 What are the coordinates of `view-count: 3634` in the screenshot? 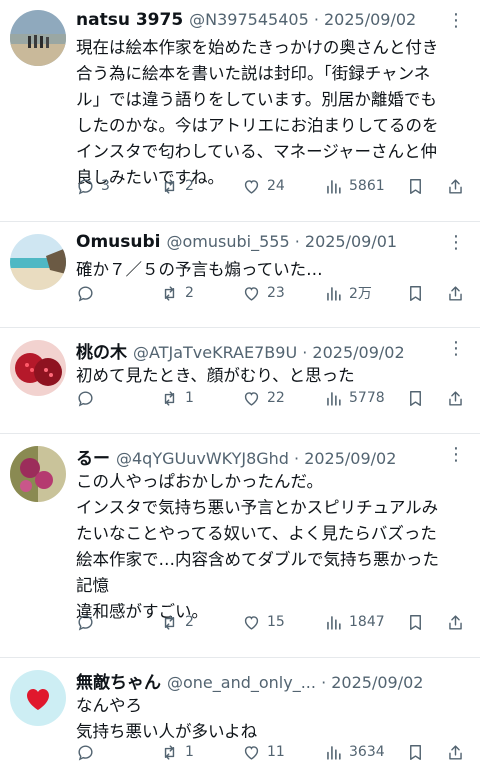 It's located at (367, 752).